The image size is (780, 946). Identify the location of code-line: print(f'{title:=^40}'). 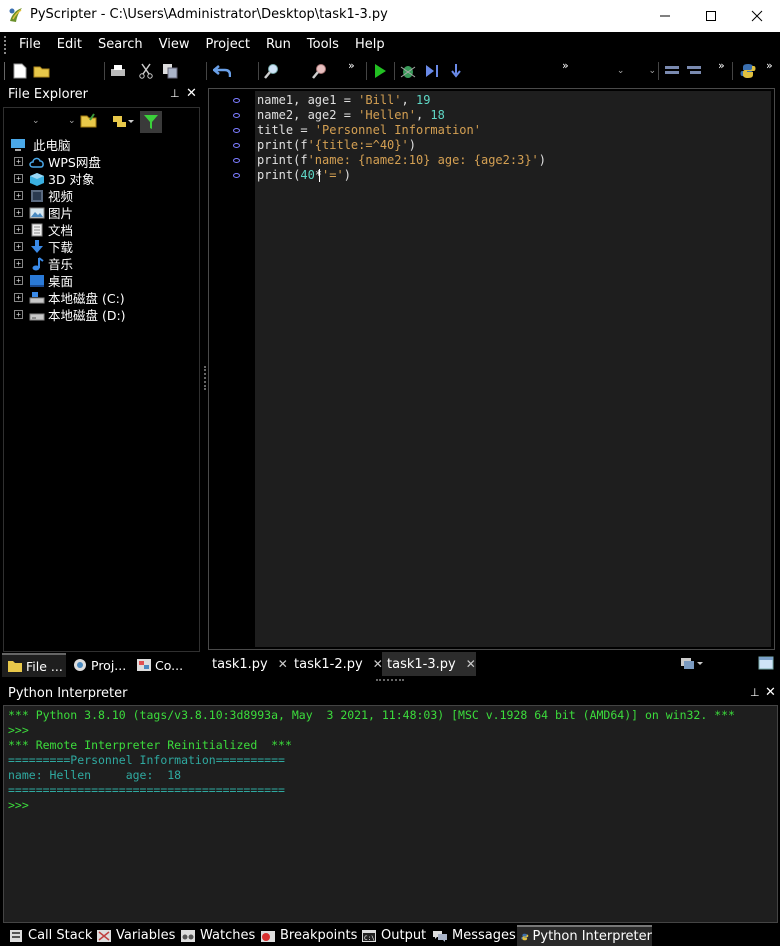
(336, 145).